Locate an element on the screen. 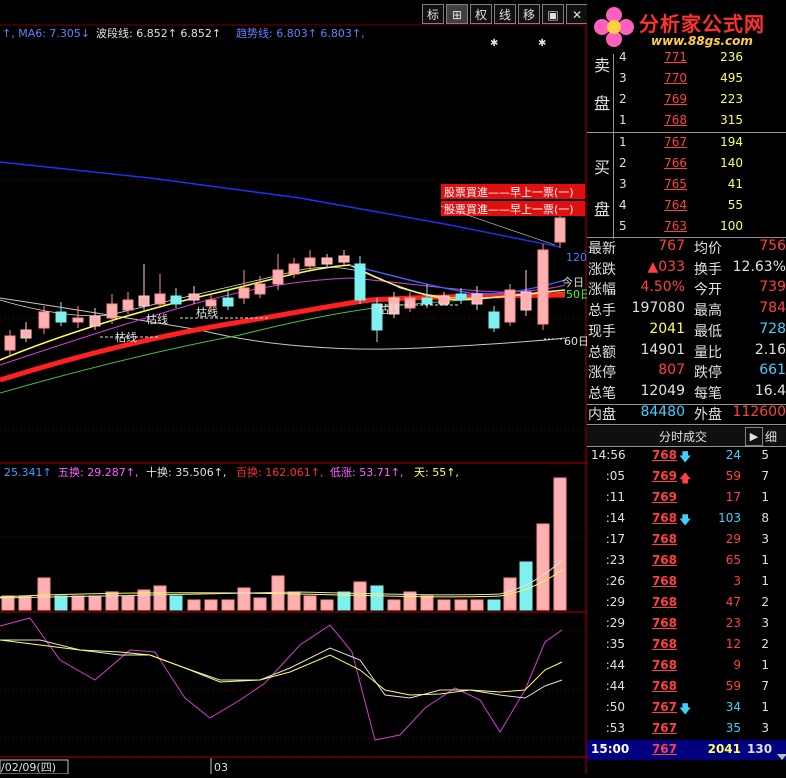 The image size is (786, 778). stat-label: 跌停 is located at coordinates (708, 373).